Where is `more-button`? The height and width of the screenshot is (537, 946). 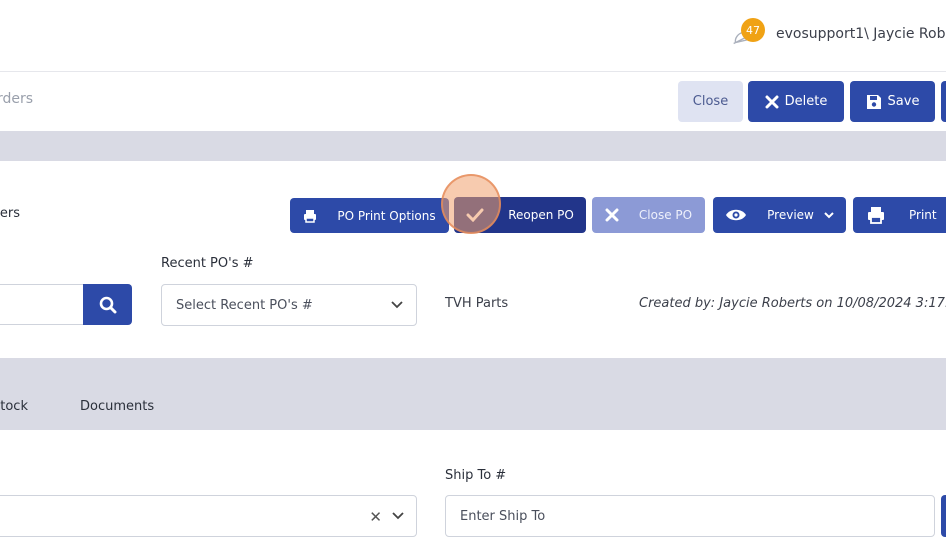
more-button is located at coordinates (943, 101).